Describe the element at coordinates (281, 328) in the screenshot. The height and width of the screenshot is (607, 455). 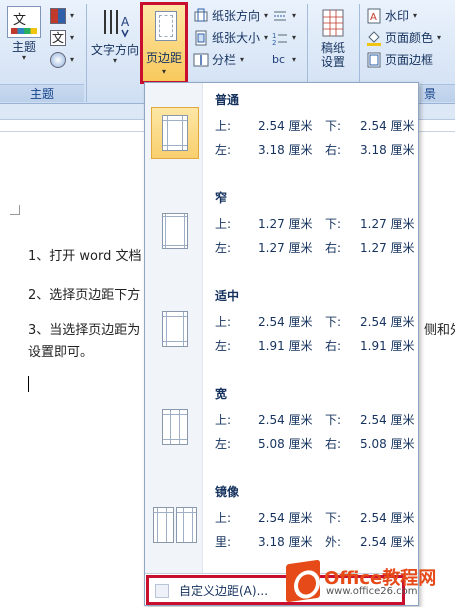
I see `margin-option-moderate: 适中 上: 2.54 厘米 下: 2.54 厘米 左: 1.91 厘米 右: 1.91 厘米` at that location.